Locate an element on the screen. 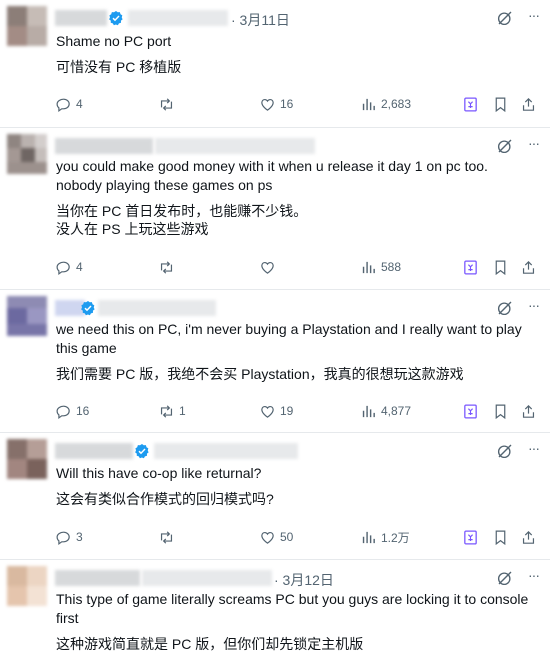 Image resolution: width=550 pixels, height=665 pixels. tweet-date: · 3月11日 is located at coordinates (260, 20).